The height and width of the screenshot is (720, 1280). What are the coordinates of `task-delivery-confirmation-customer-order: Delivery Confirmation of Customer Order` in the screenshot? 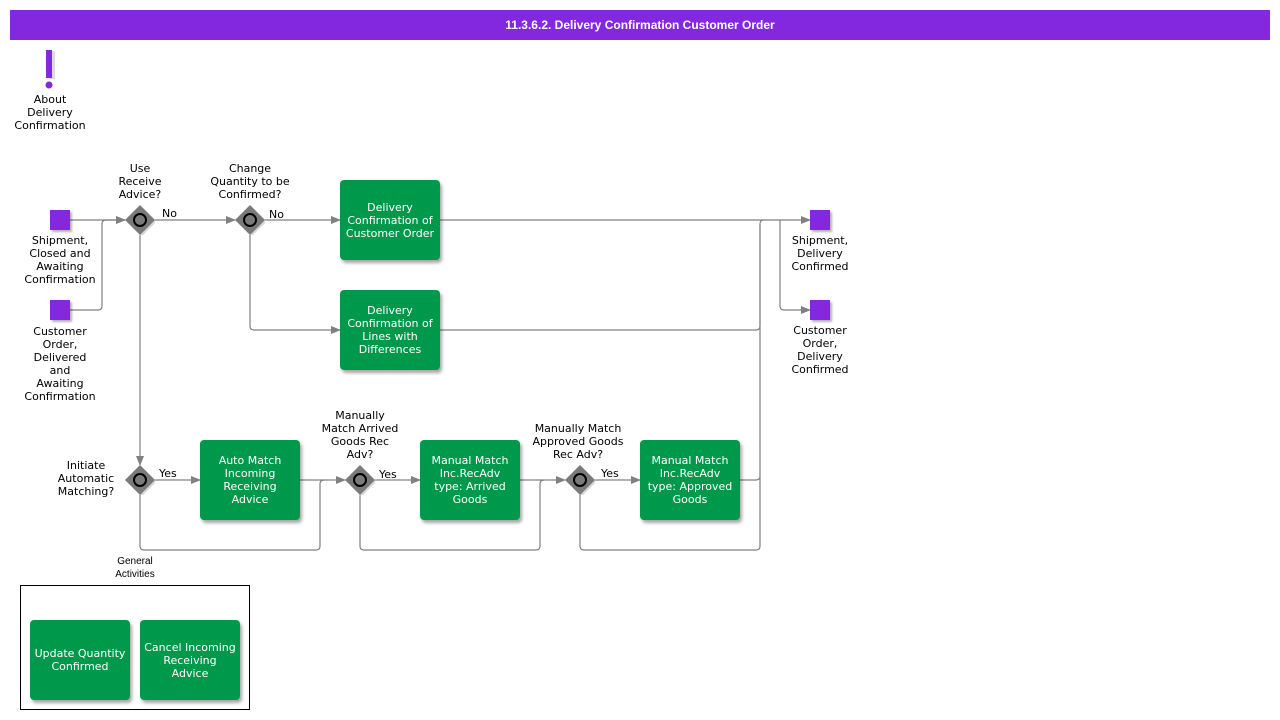 It's located at (390, 220).